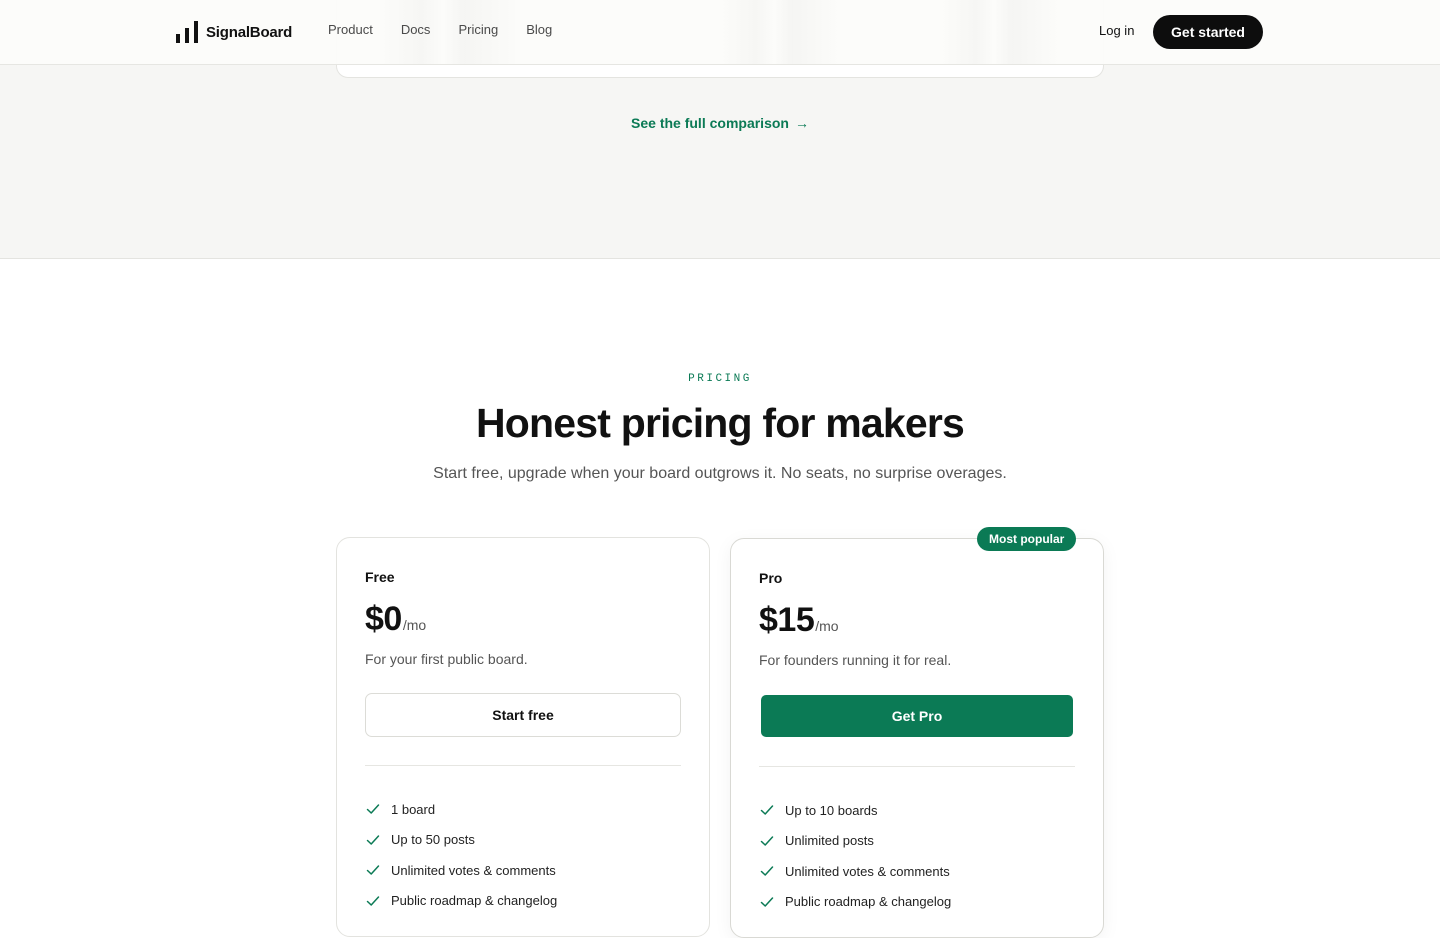 The width and height of the screenshot is (1440, 938). What do you see at coordinates (249, 32) in the screenshot?
I see `brand-name: SignalBoard` at bounding box center [249, 32].